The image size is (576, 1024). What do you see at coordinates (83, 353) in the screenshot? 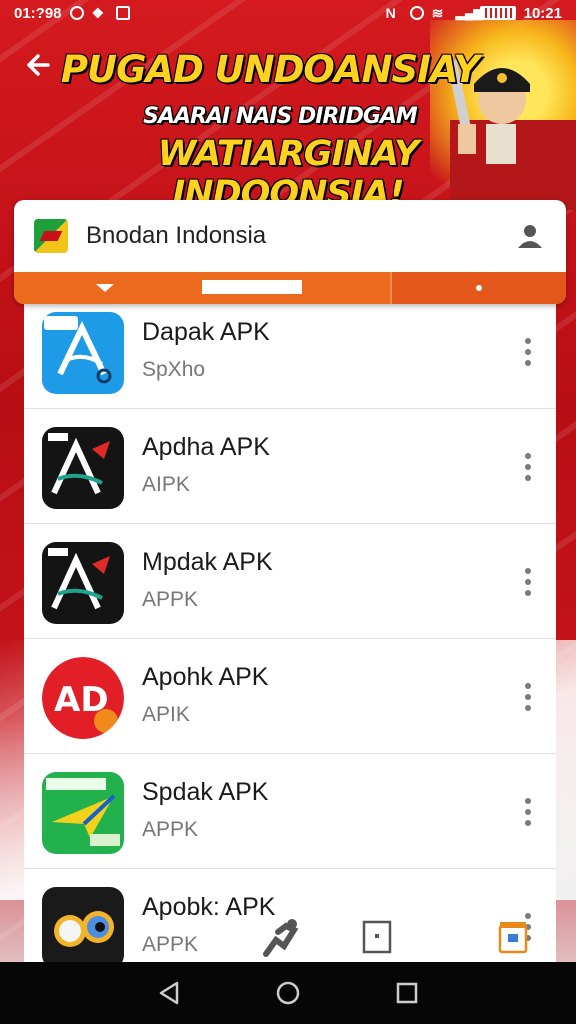
I see `blue-a-icon` at bounding box center [83, 353].